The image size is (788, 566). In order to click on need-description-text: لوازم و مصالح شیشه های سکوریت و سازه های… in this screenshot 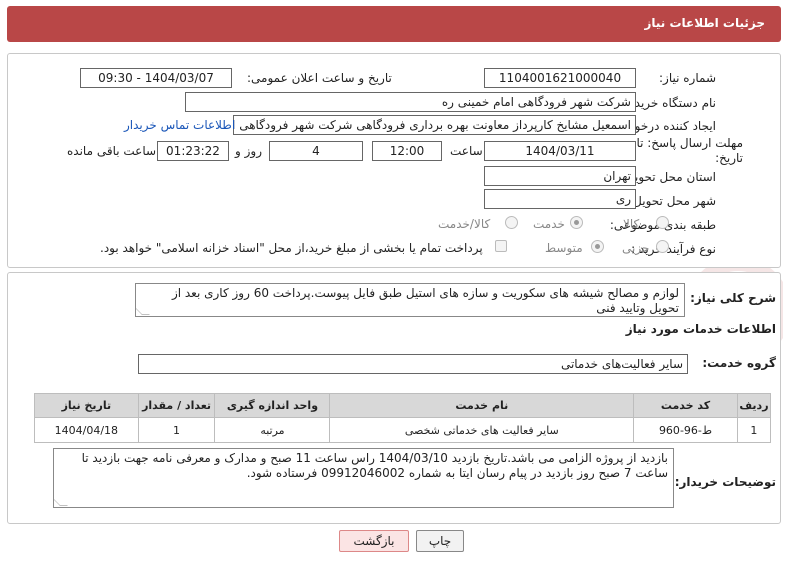, I will do `click(425, 300)`.